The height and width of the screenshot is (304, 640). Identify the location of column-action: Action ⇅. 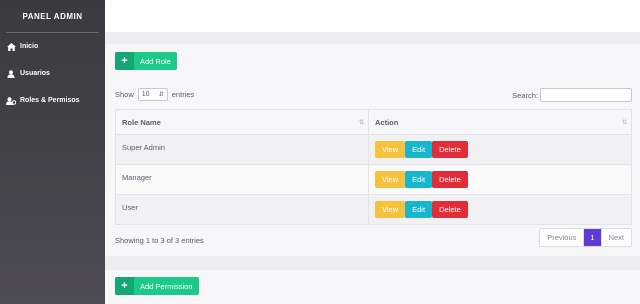
(500, 122).